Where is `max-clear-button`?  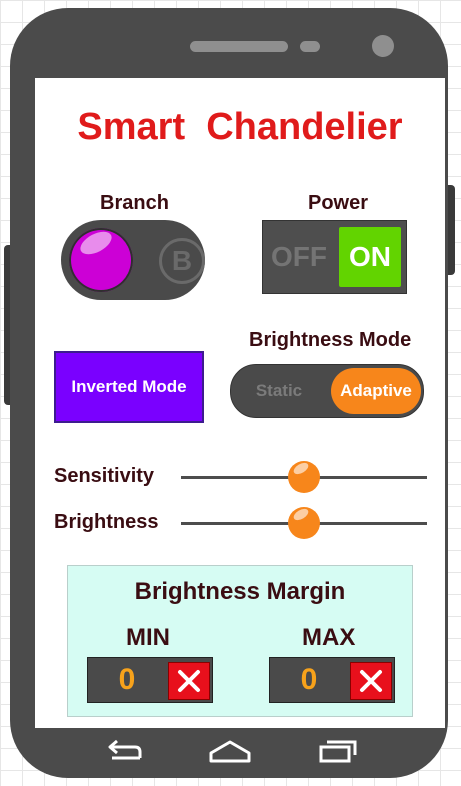 max-clear-button is located at coordinates (371, 681).